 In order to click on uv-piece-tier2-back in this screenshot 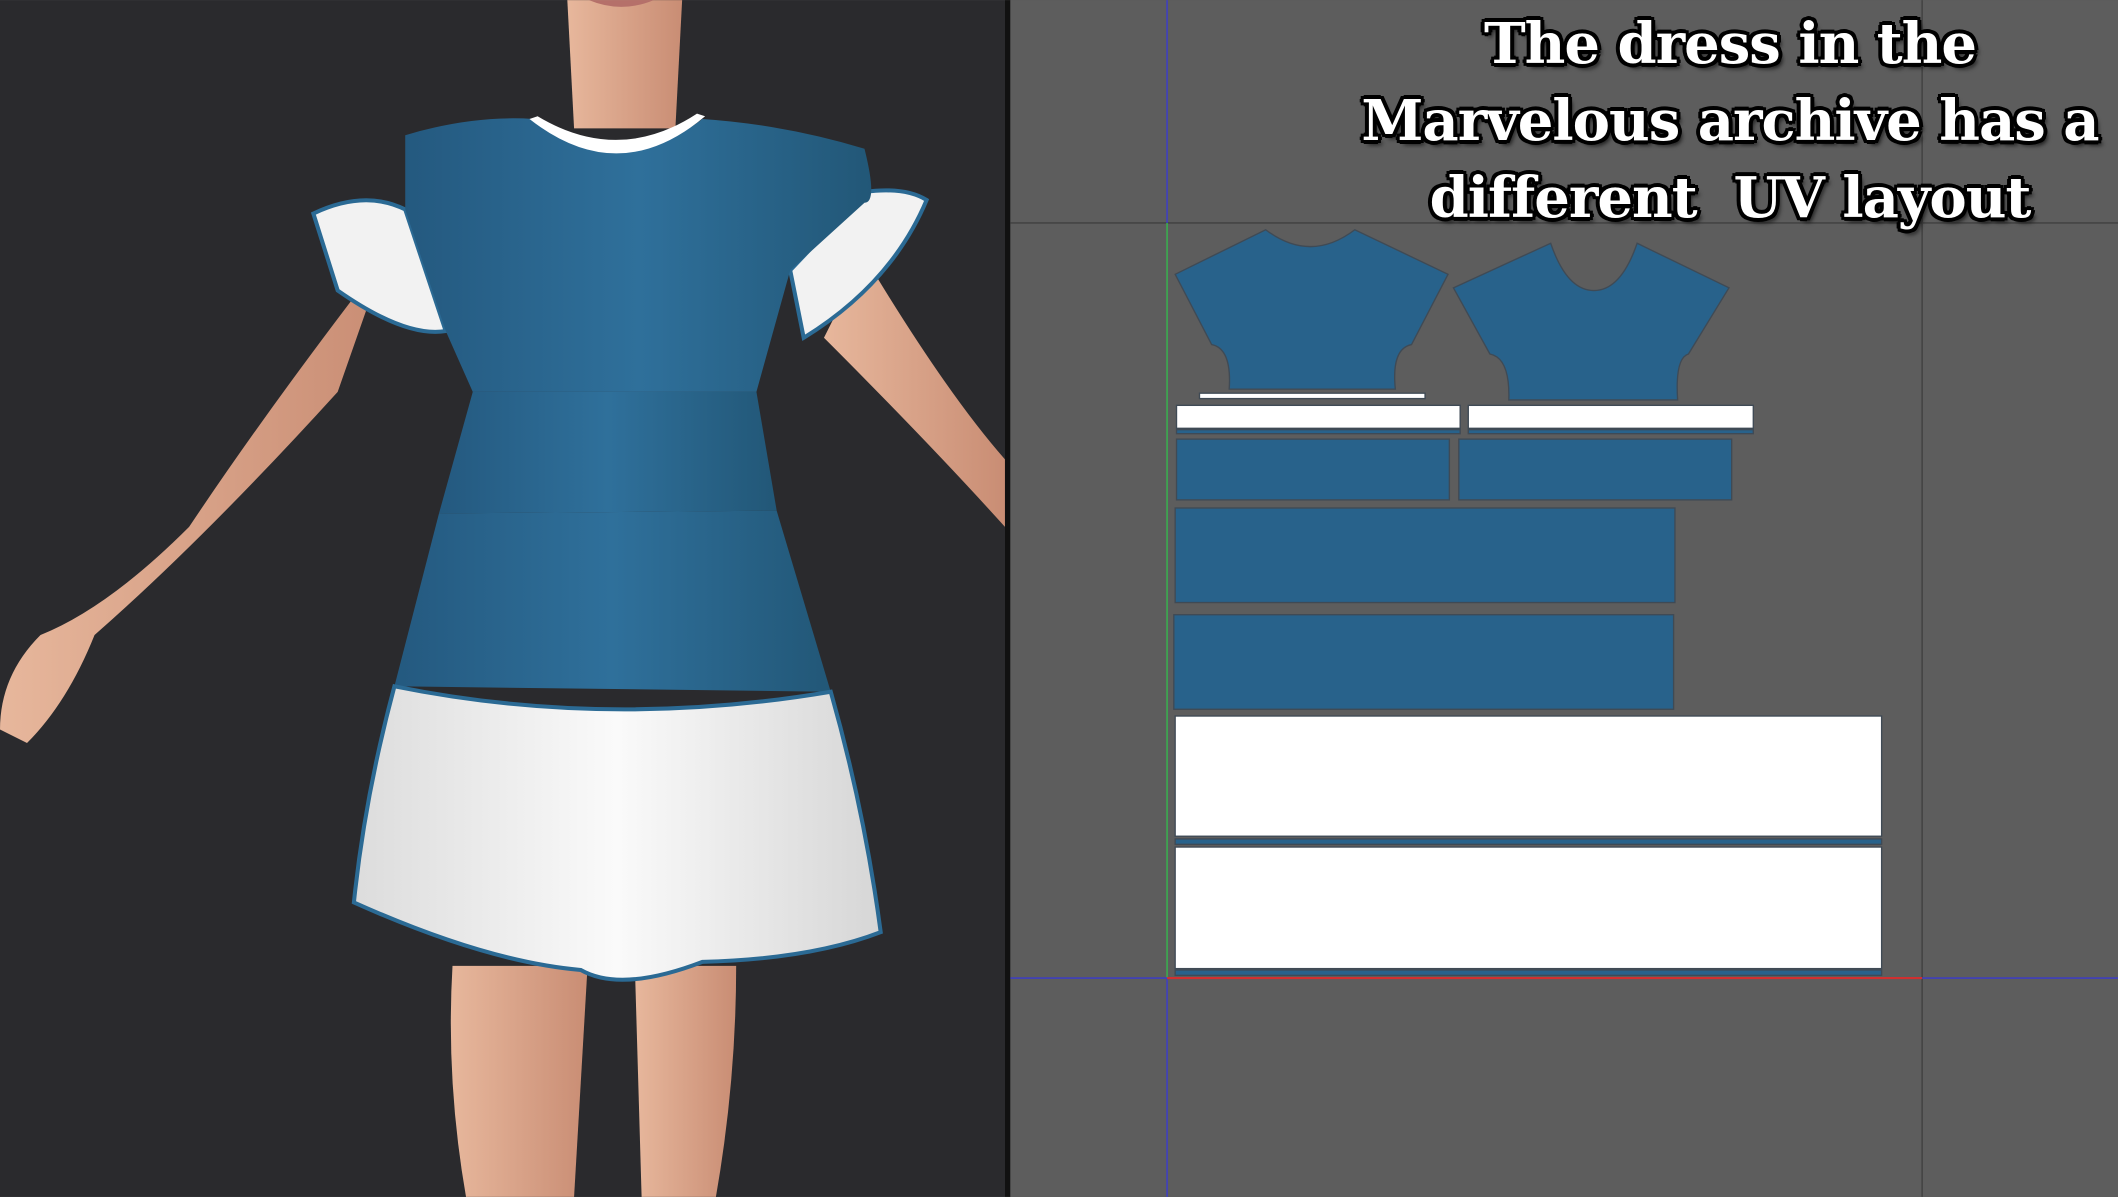, I will do `click(1424, 662)`.